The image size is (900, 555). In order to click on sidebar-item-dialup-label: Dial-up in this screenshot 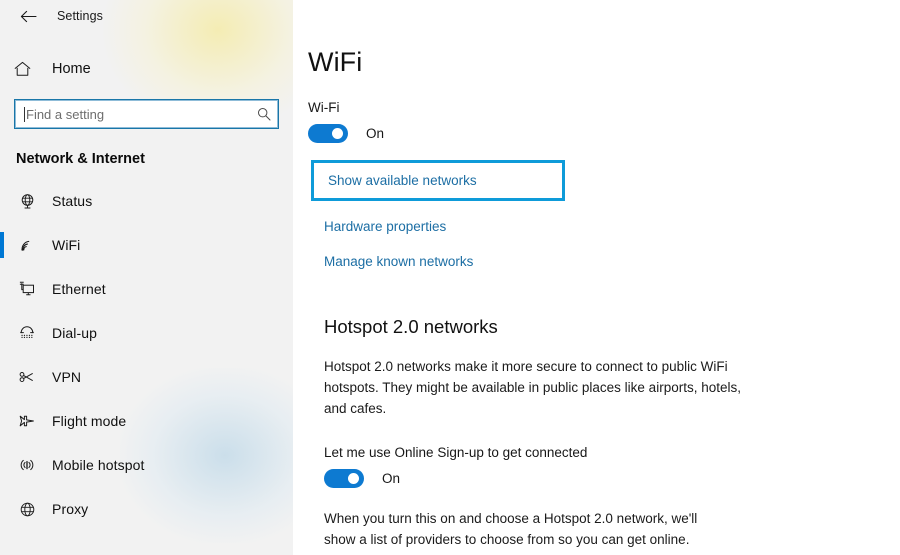, I will do `click(75, 333)`.